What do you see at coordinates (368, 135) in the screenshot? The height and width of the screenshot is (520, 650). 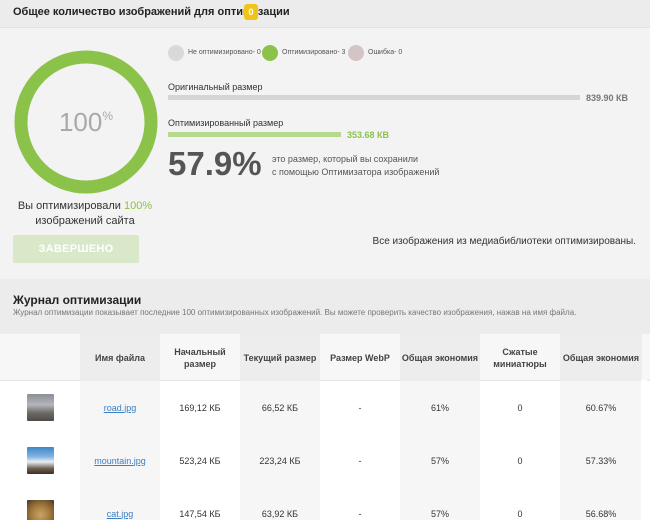 I see `optimized-size-value: 353.68 КВ` at bounding box center [368, 135].